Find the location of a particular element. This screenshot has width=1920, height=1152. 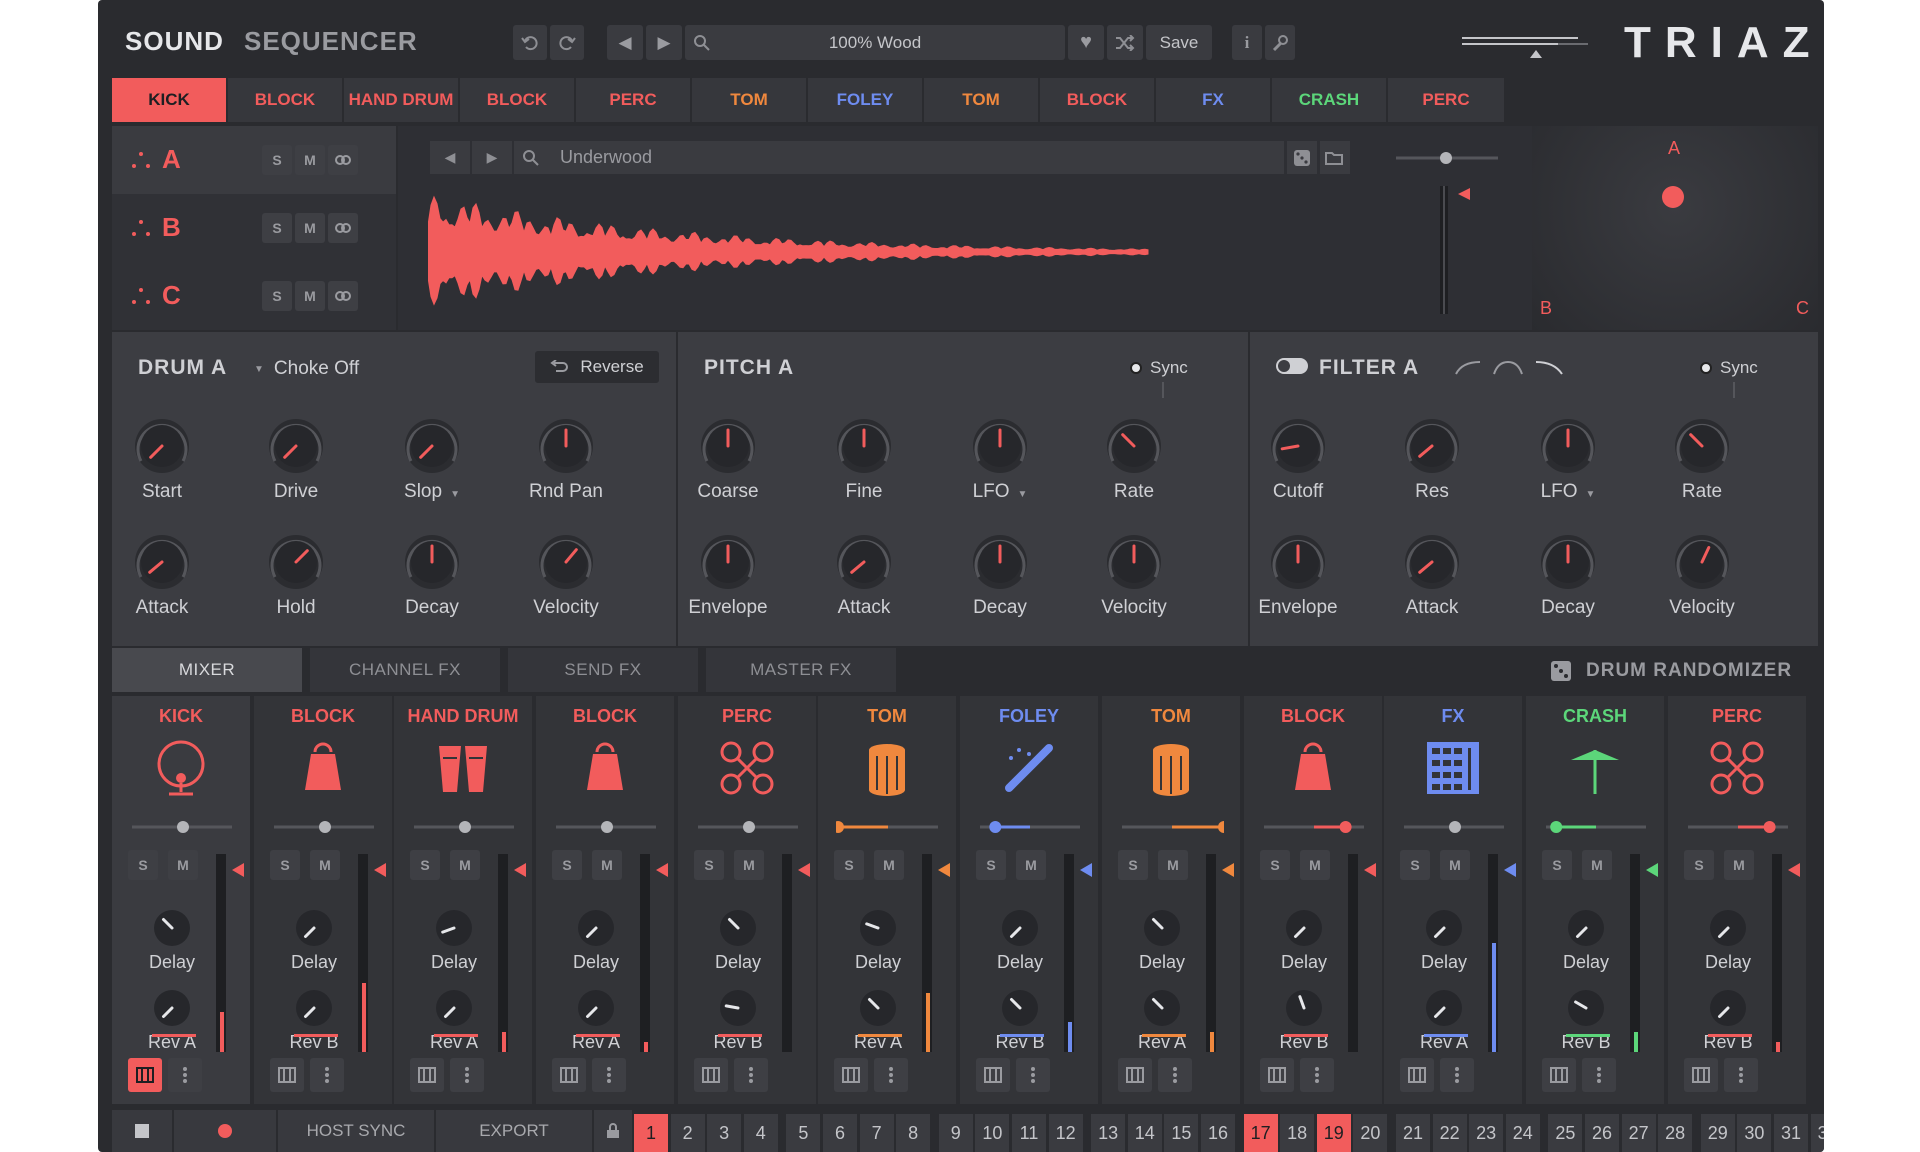

instrument-tab: HAND DRUM is located at coordinates (401, 100).